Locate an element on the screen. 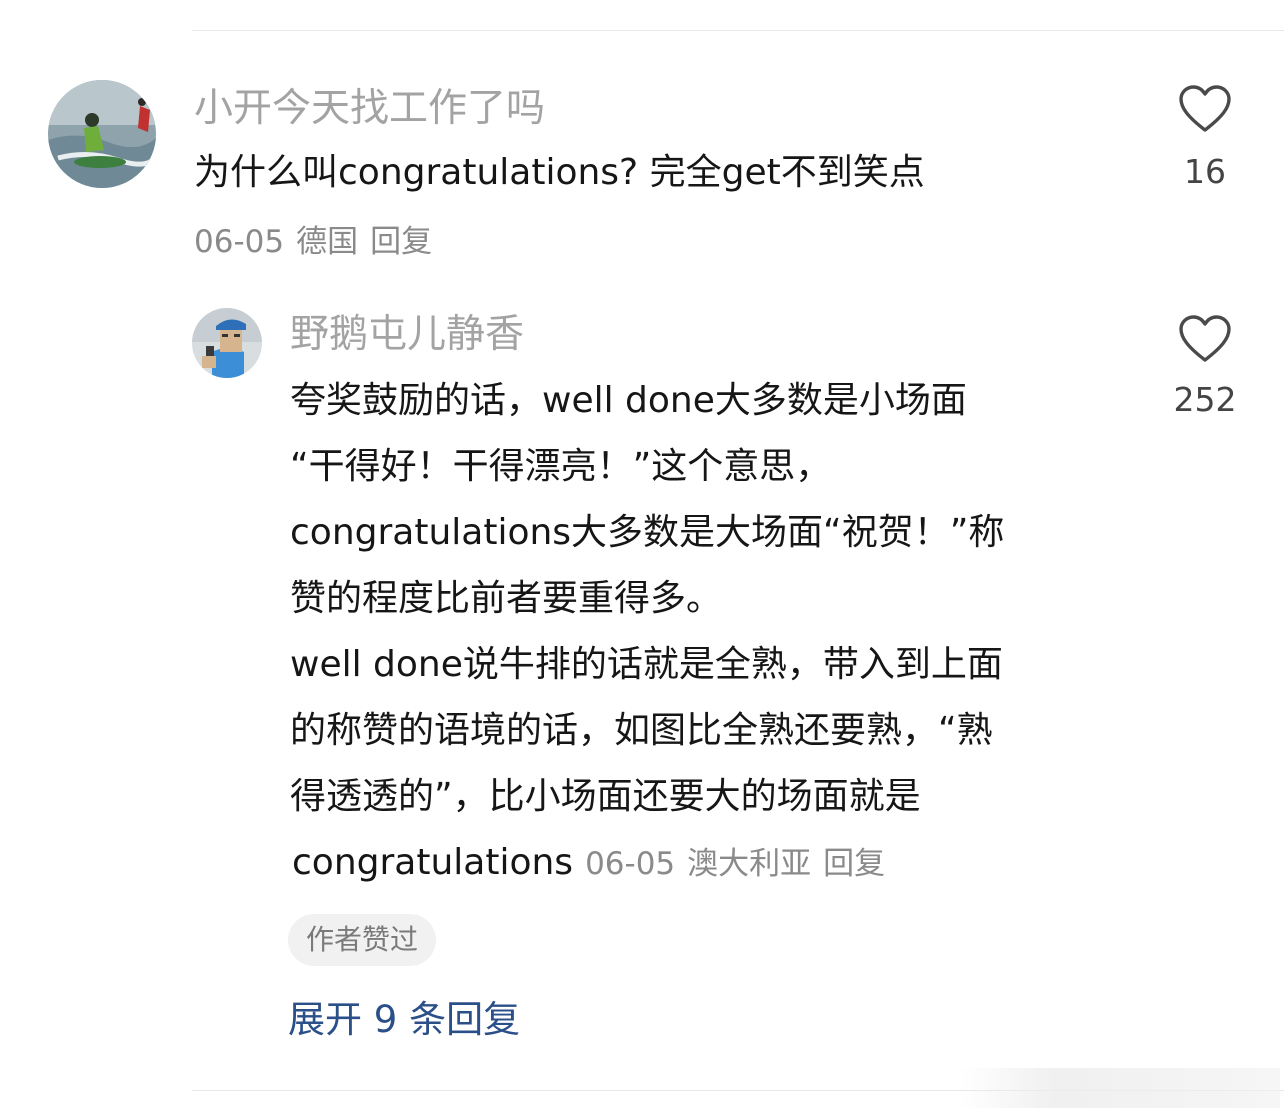 The image size is (1284, 1119). reply-location: 澳大利亚 is located at coordinates (749, 864).